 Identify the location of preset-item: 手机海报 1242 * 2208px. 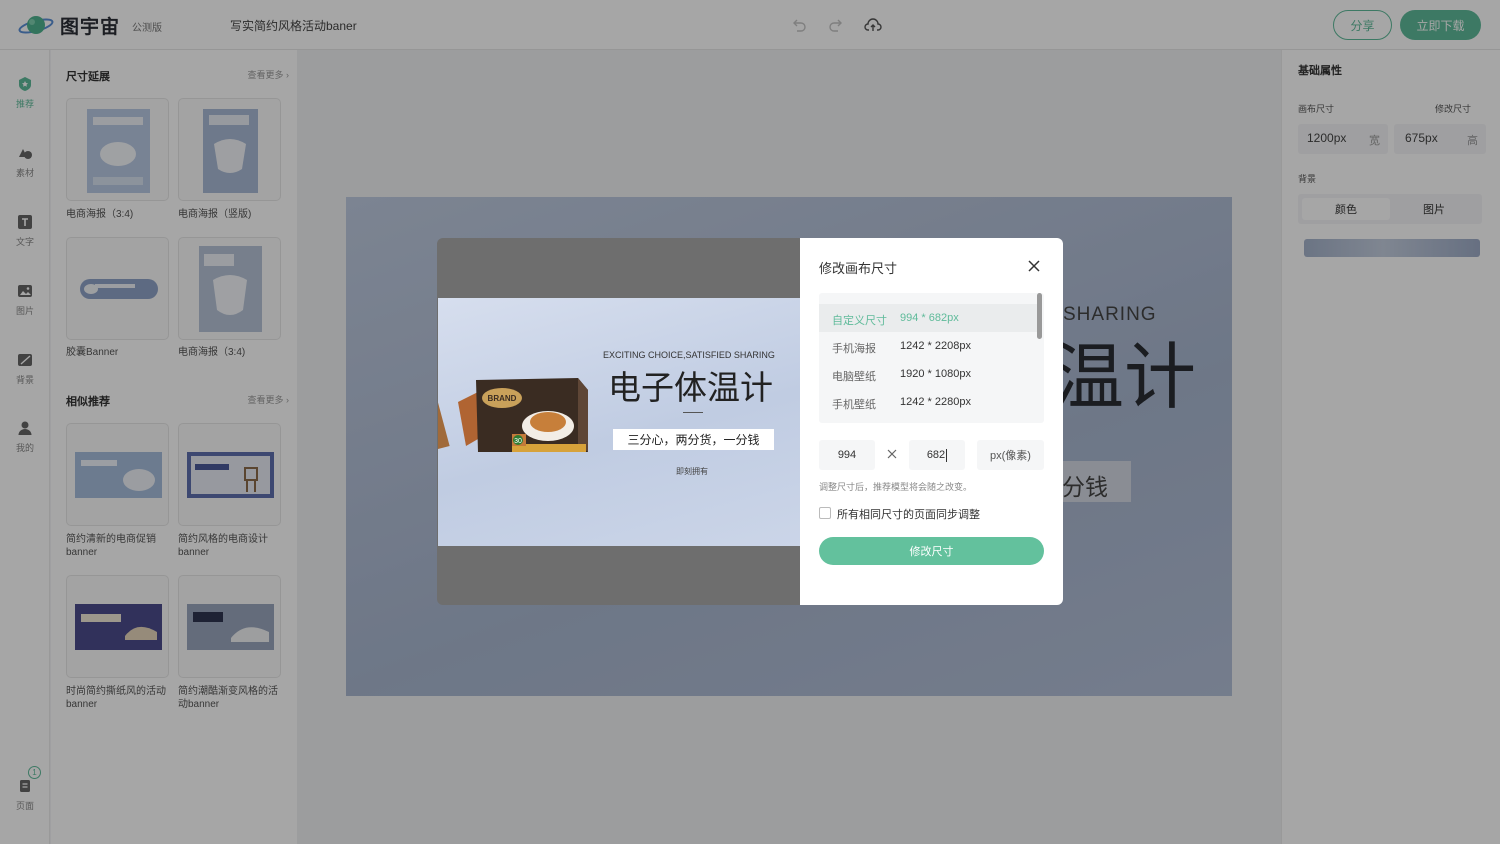
(928, 346).